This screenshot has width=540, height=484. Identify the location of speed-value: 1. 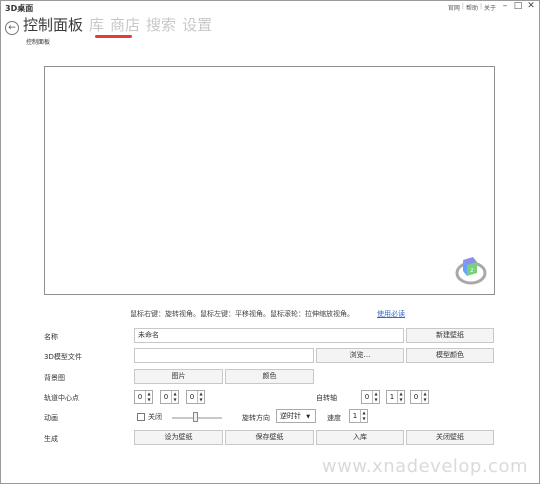
(355, 416).